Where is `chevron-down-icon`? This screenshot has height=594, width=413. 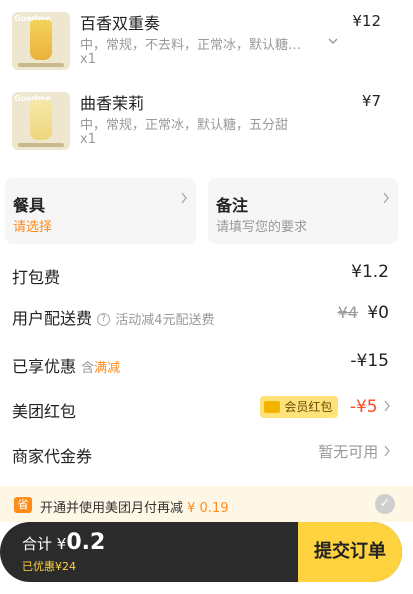
chevron-down-icon is located at coordinates (333, 41).